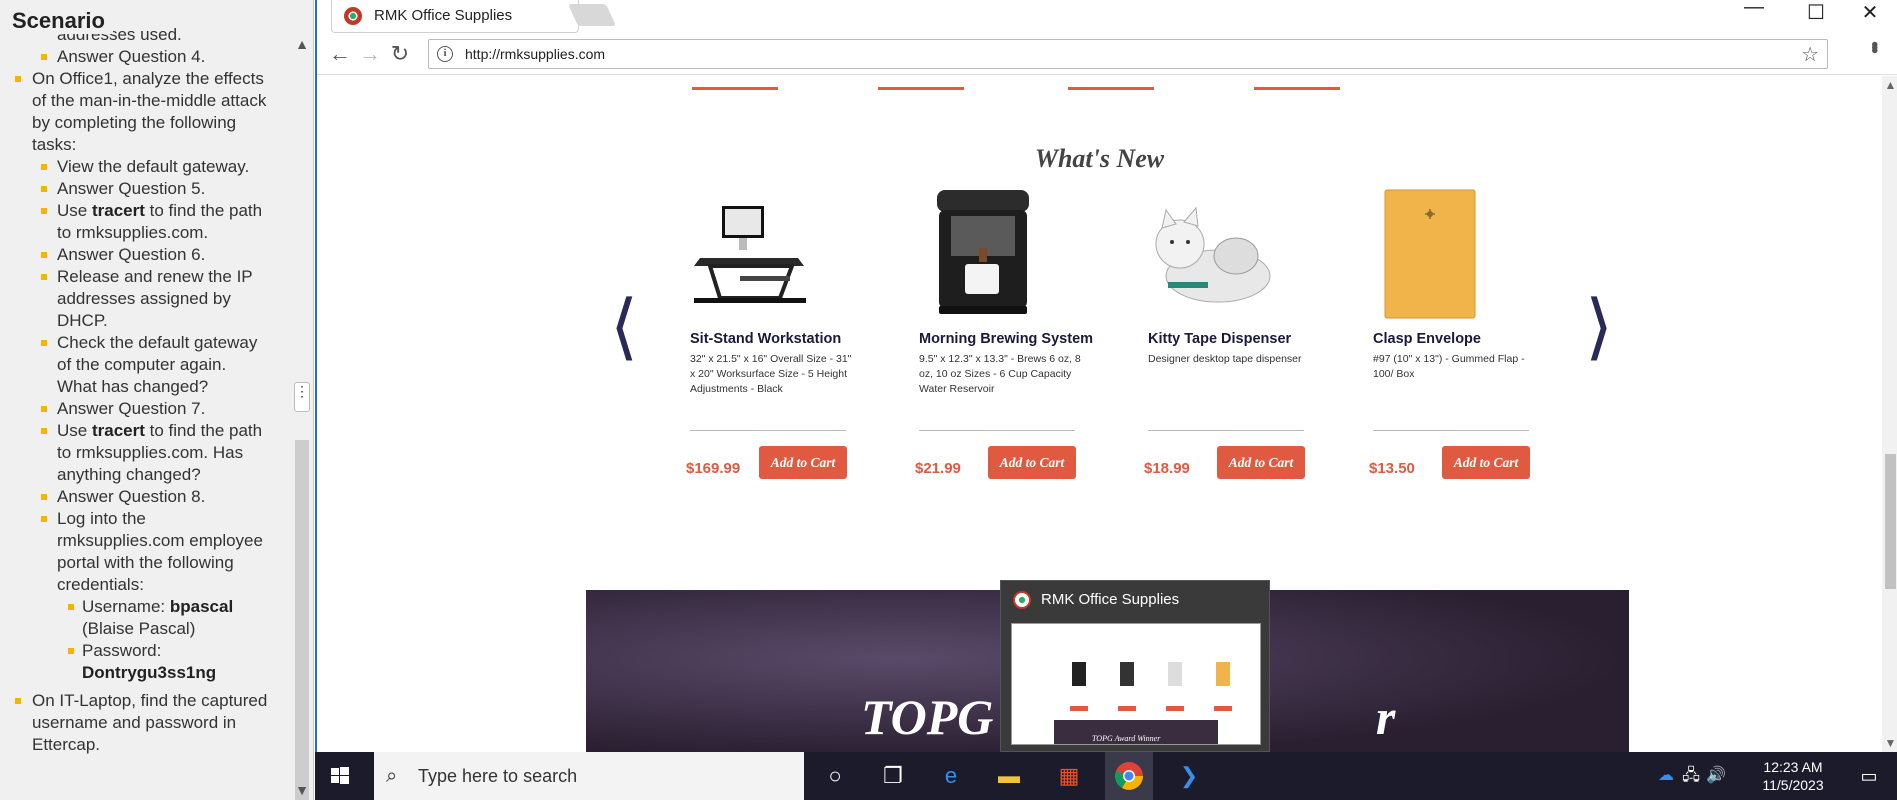 The width and height of the screenshot is (1897, 800). What do you see at coordinates (203, 210) in the screenshot?
I see `line-text: to find the path` at bounding box center [203, 210].